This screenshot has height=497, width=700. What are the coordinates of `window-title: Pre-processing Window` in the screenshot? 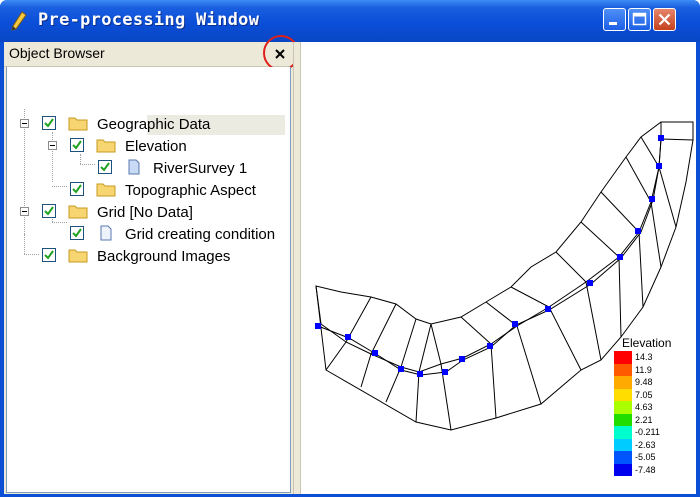 It's located at (149, 20).